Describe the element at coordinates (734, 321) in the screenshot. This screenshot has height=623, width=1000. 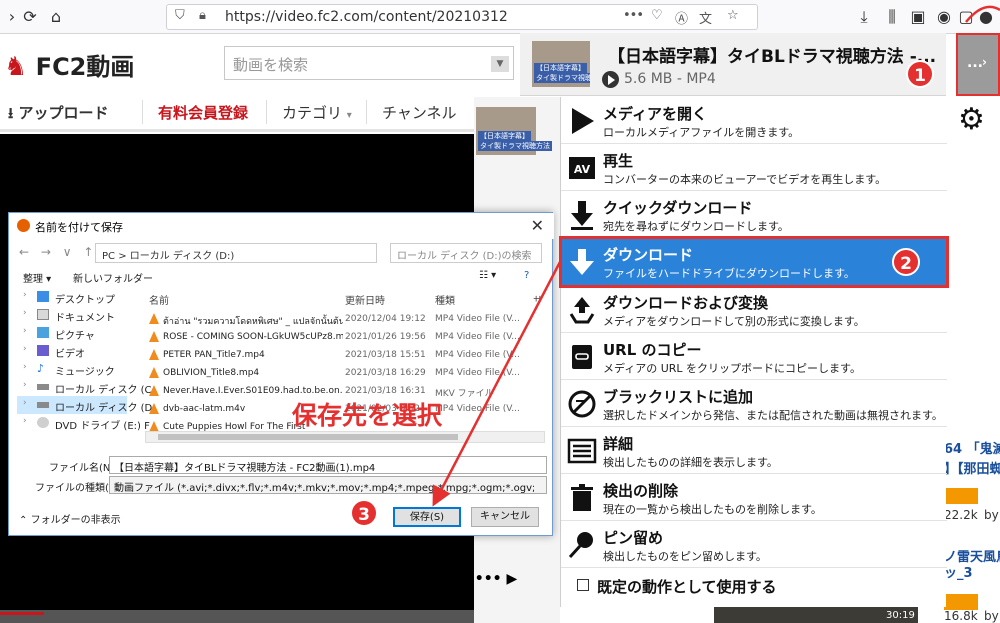
I see `menu-item-desc: メディアをダウンロードして別の形式に変換します。` at that location.